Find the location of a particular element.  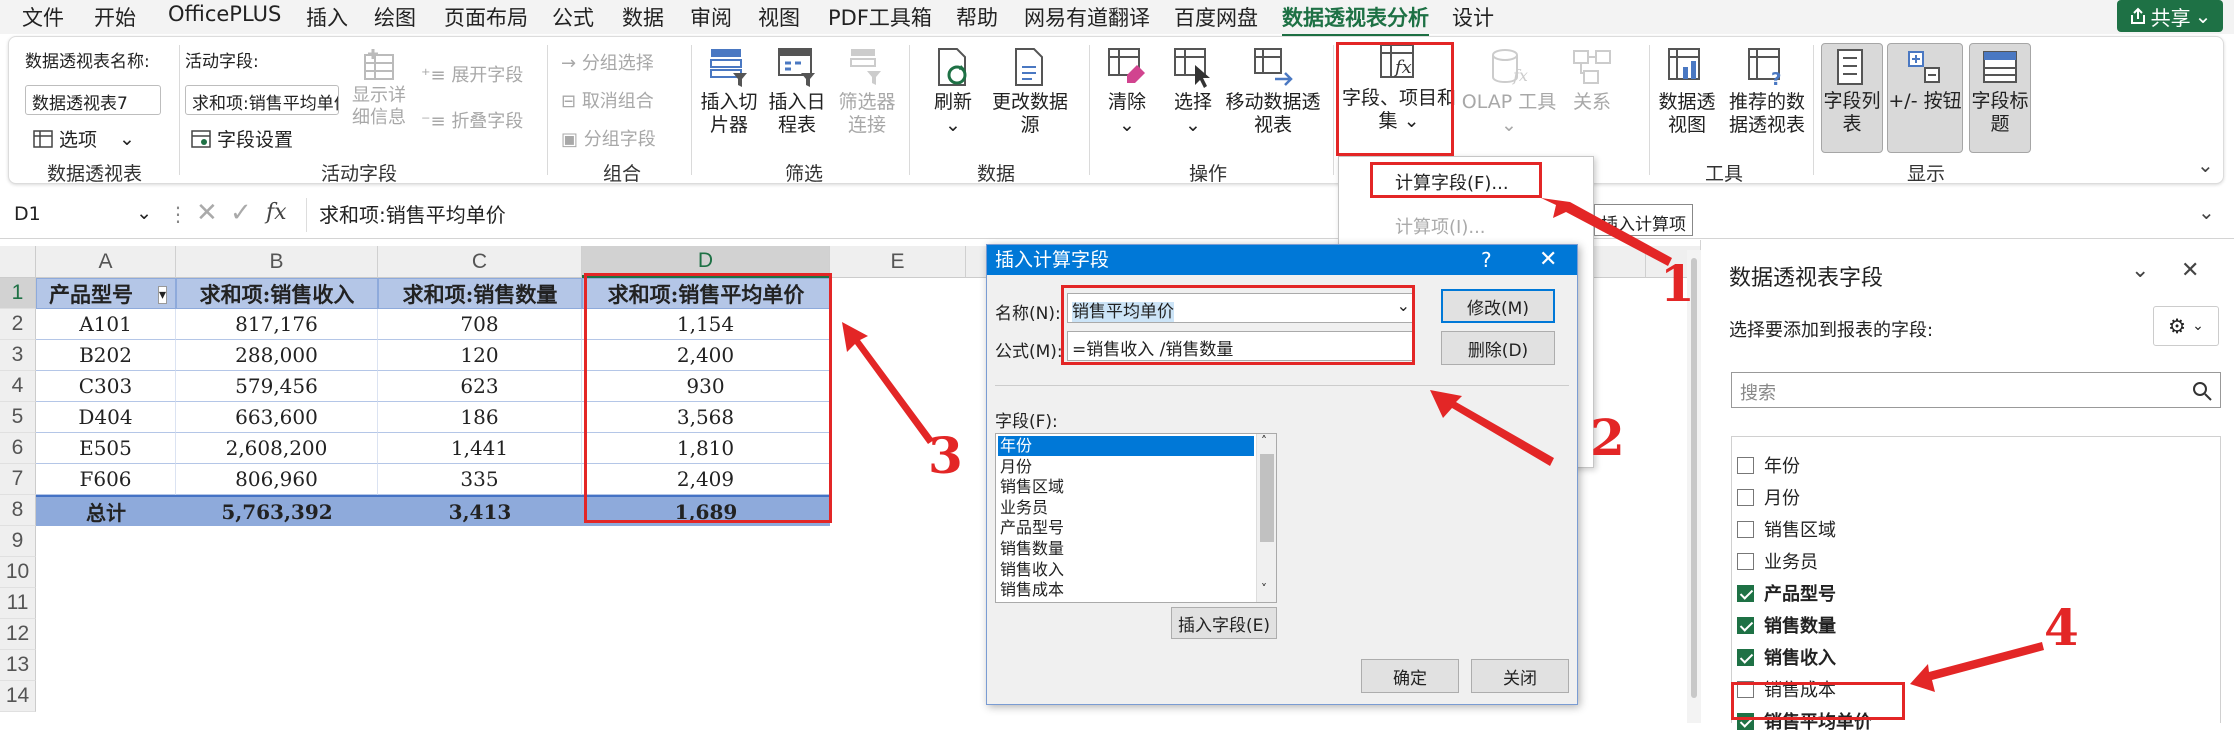

formula-input: 求和项:销售平均单价 is located at coordinates (1266, 215).